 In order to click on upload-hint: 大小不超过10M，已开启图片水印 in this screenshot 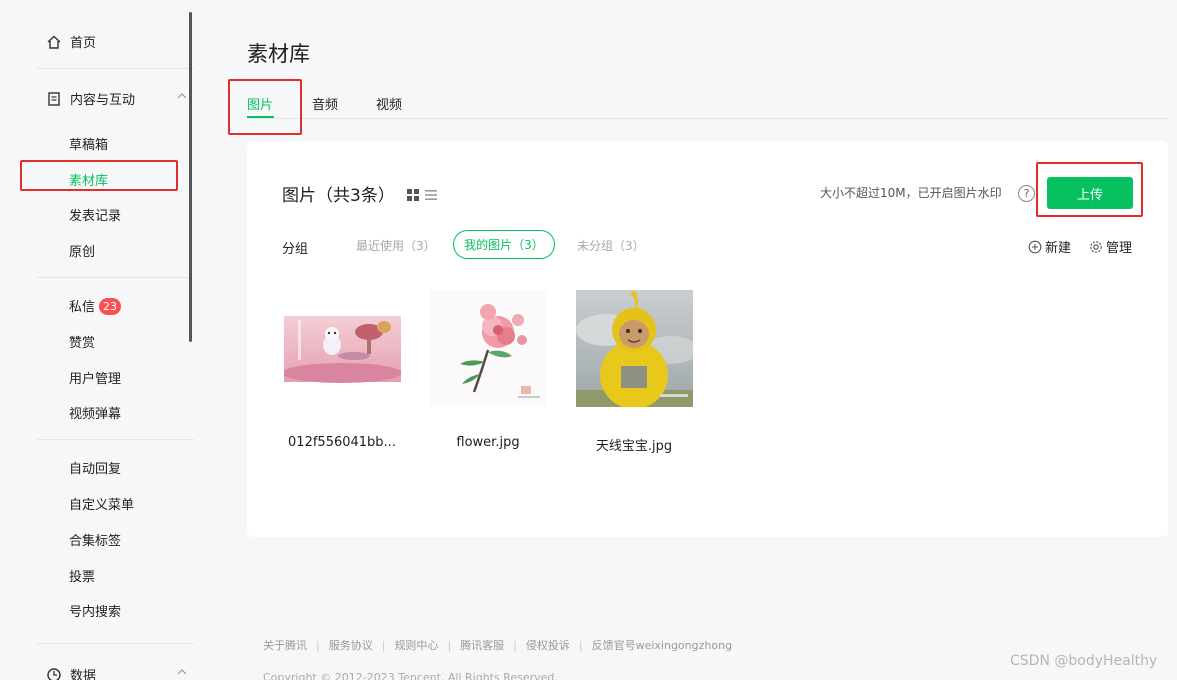, I will do `click(911, 193)`.